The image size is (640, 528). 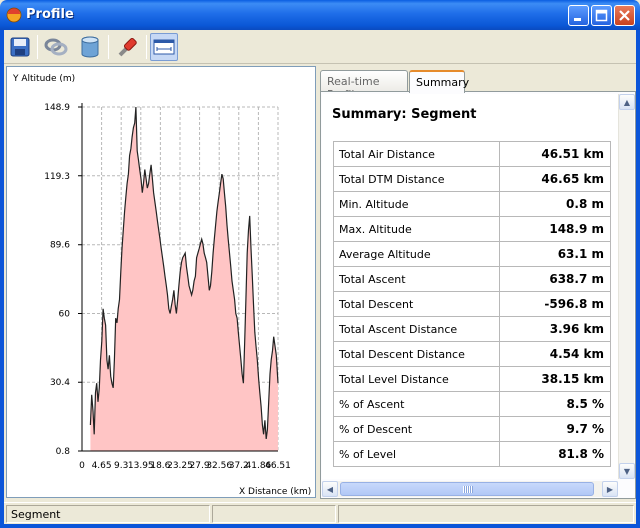 What do you see at coordinates (416, 254) in the screenshot?
I see `summary-label: Average Altitude` at bounding box center [416, 254].